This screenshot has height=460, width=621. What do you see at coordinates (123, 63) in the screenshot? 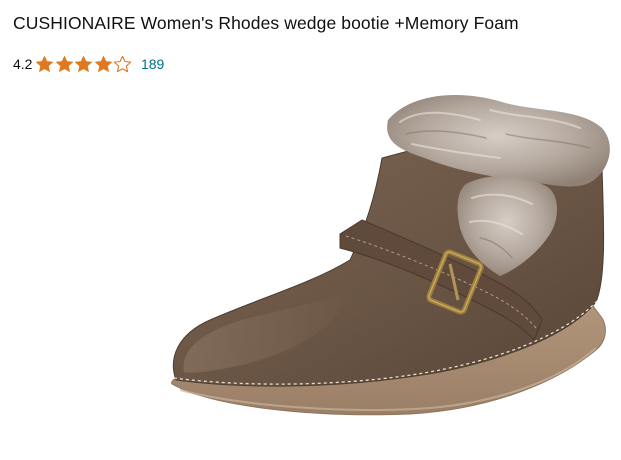
I see `star-empty-icon` at bounding box center [123, 63].